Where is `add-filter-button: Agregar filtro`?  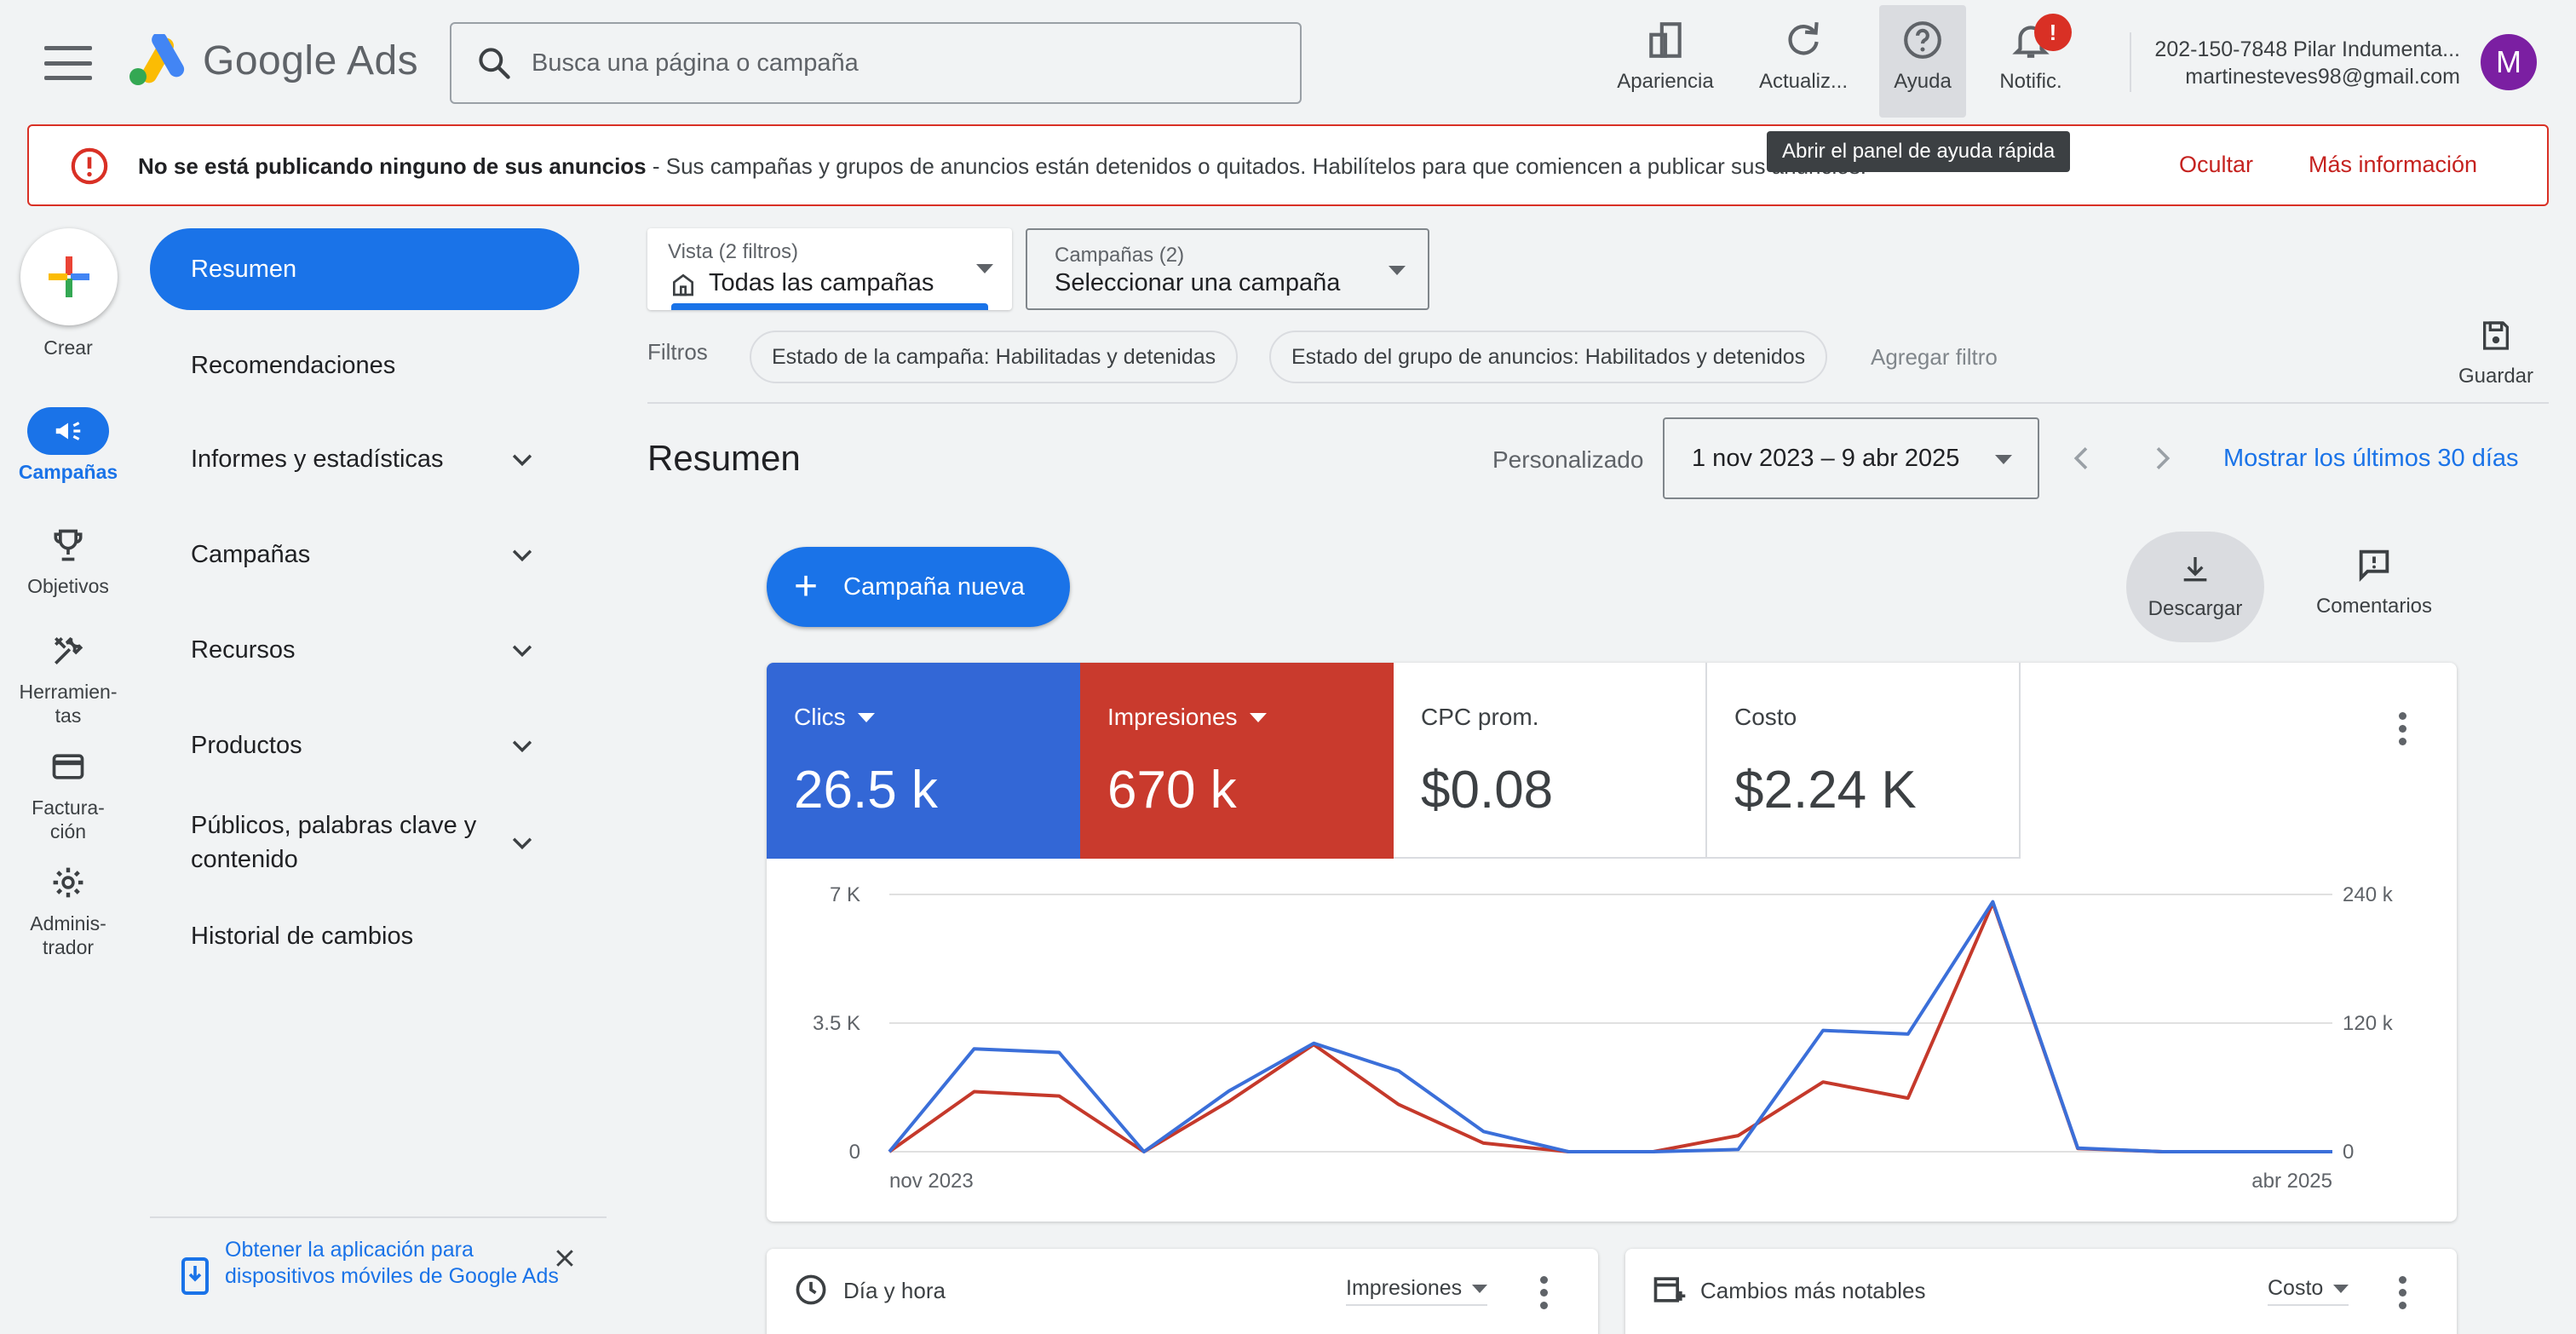
add-filter-button: Agregar filtro is located at coordinates (1935, 358).